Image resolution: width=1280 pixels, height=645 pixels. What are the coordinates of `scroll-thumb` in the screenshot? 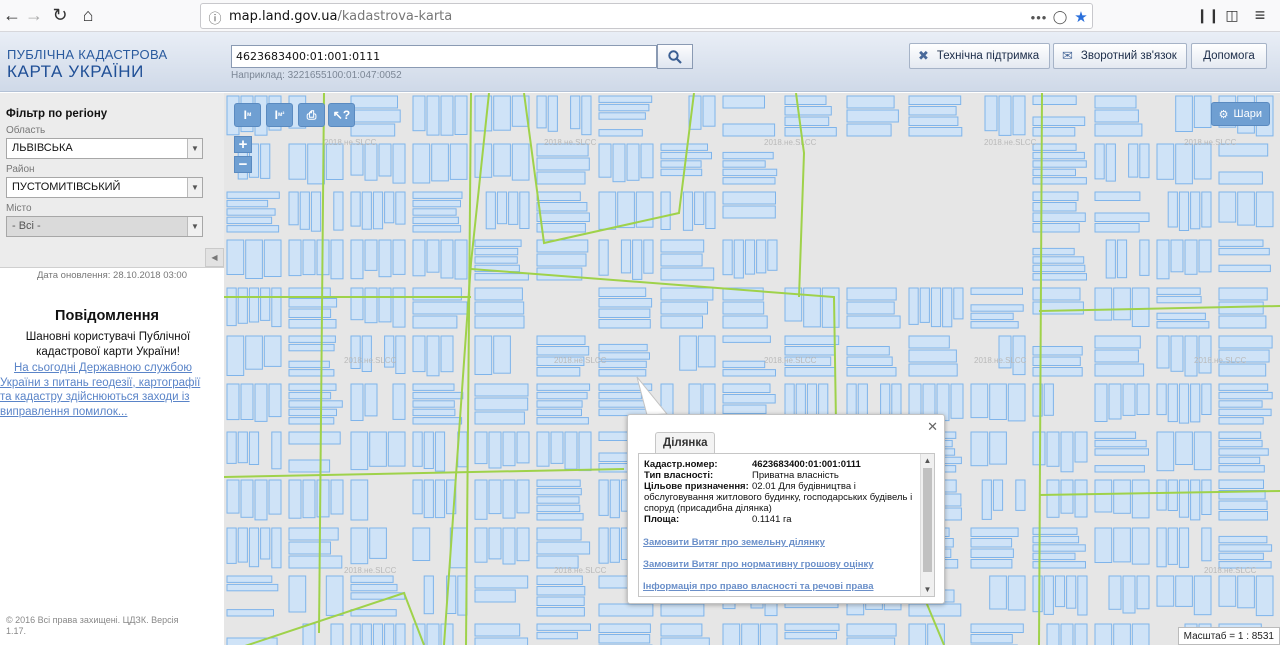 It's located at (927, 520).